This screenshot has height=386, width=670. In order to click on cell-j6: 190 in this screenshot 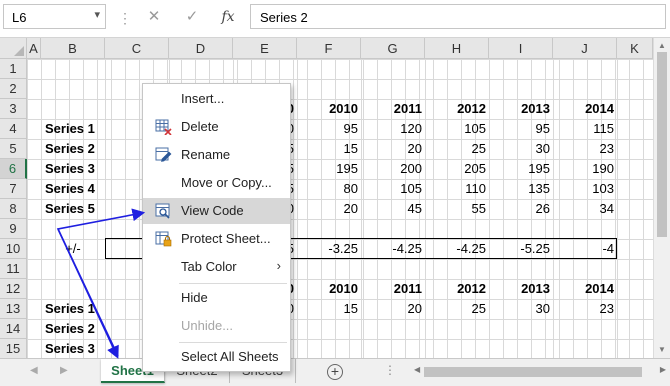, I will do `click(585, 169)`.